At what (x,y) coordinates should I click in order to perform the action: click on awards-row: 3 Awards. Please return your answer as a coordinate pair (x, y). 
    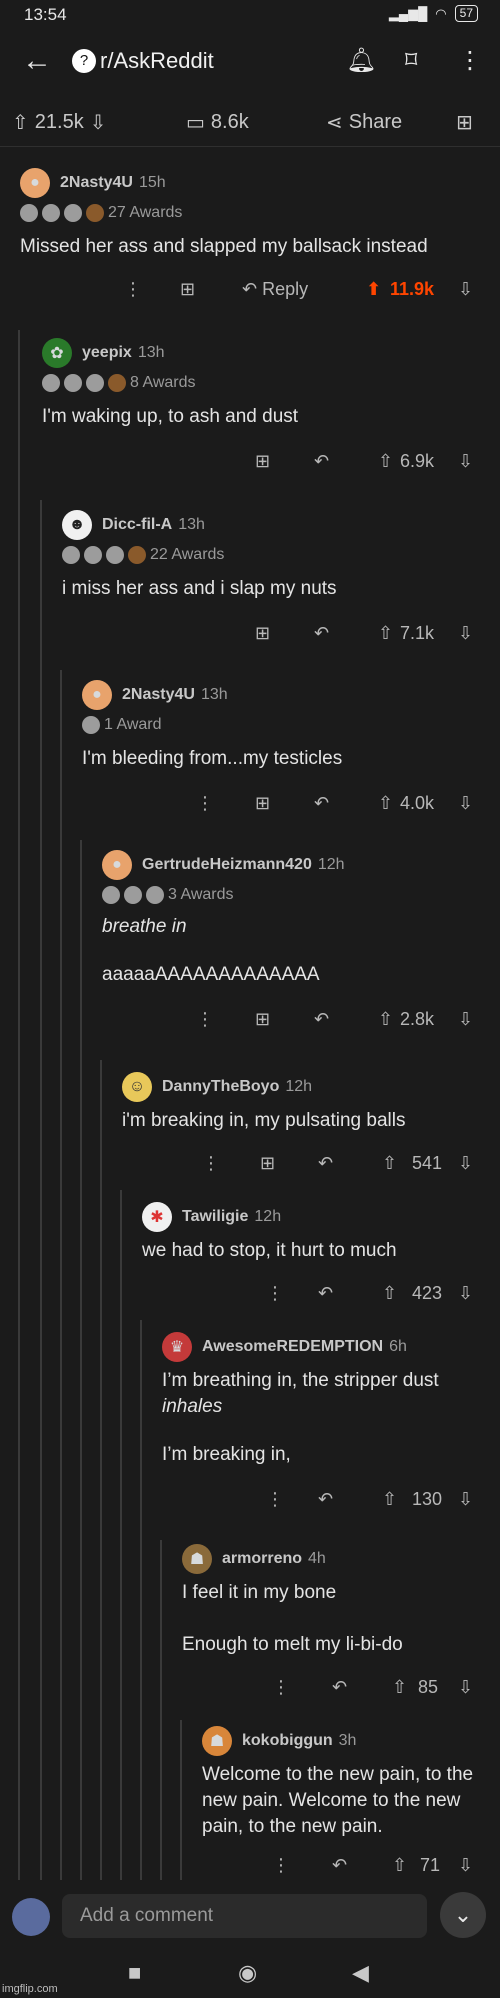
    Looking at the image, I should click on (292, 895).